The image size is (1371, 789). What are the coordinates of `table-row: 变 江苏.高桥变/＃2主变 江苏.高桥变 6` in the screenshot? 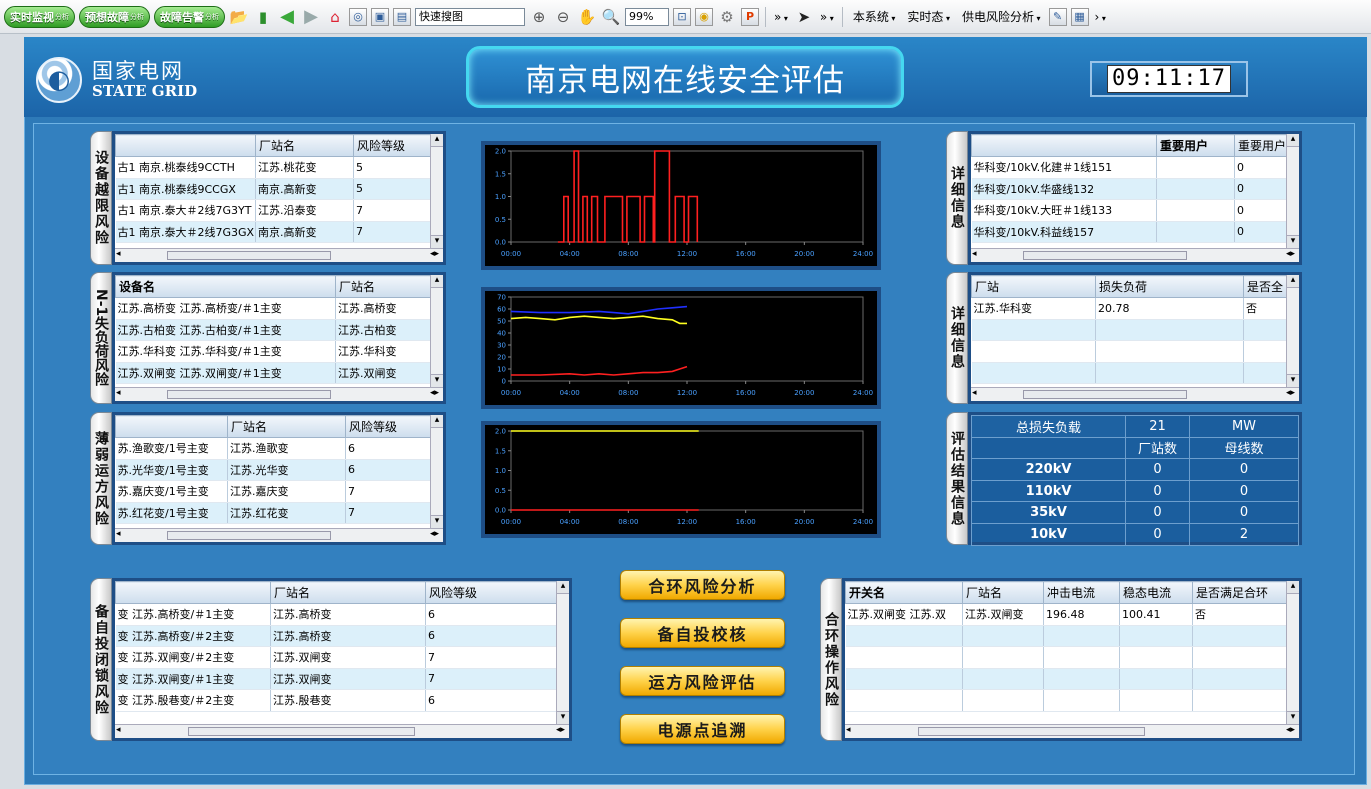 It's located at (342, 636).